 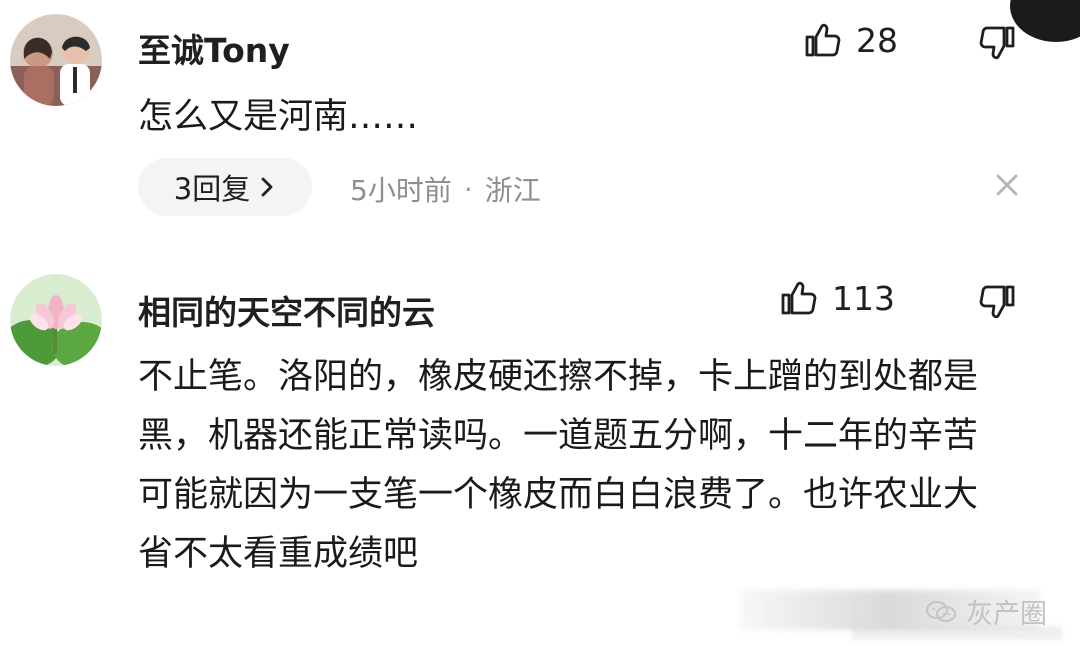 I want to click on comment-meta: 5小时前 · 浙江, so click(x=445, y=189).